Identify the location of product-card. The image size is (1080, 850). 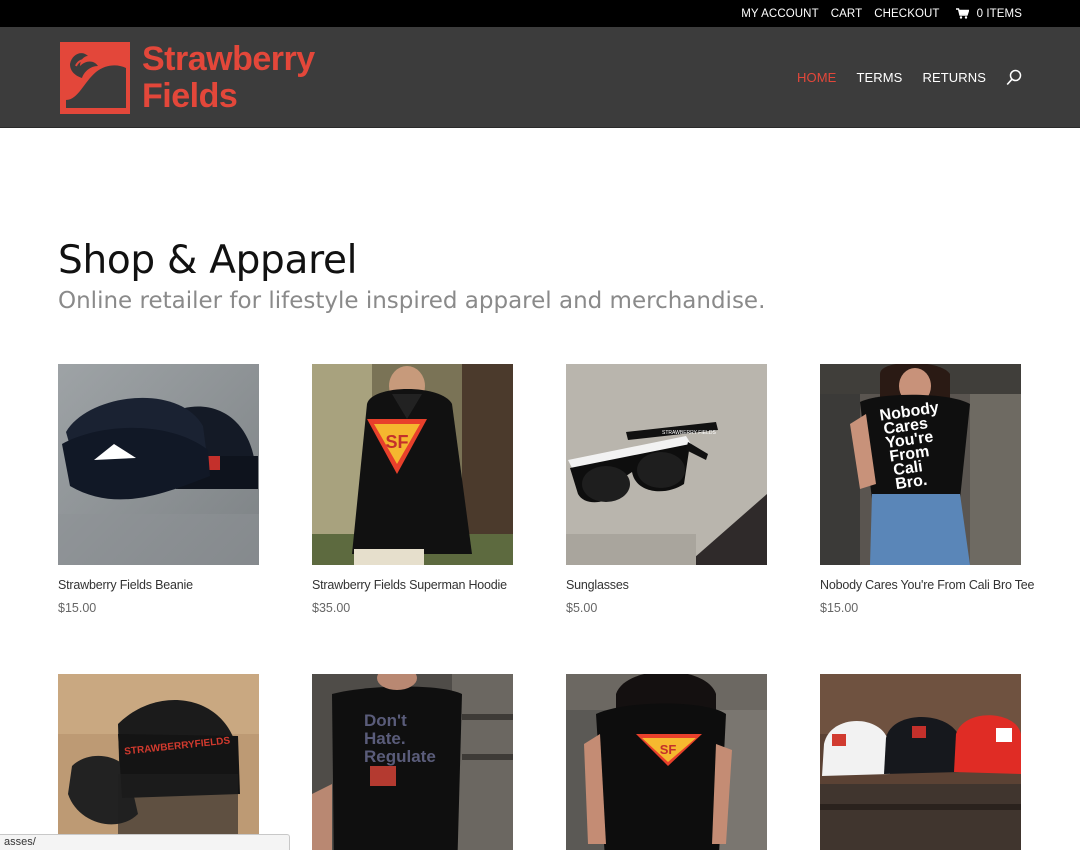
(920, 762).